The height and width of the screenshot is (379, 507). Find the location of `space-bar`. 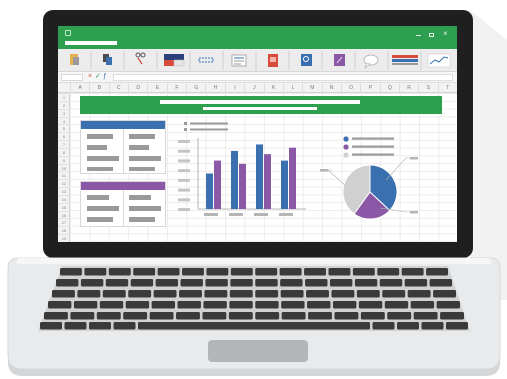

space-bar is located at coordinates (254, 326).